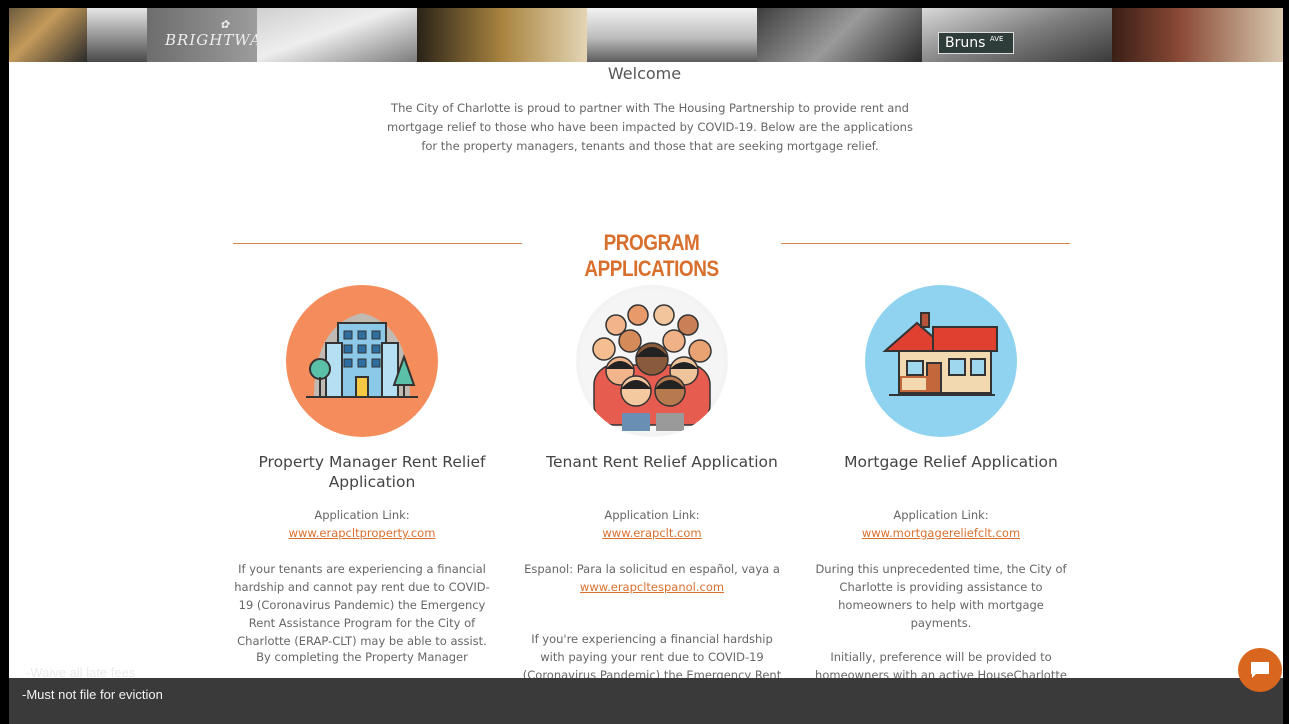 Image resolution: width=1289 pixels, height=724 pixels. What do you see at coordinates (941, 533) in the screenshot?
I see `mortgage-application-link: www.mortgagereliefclt.com` at bounding box center [941, 533].